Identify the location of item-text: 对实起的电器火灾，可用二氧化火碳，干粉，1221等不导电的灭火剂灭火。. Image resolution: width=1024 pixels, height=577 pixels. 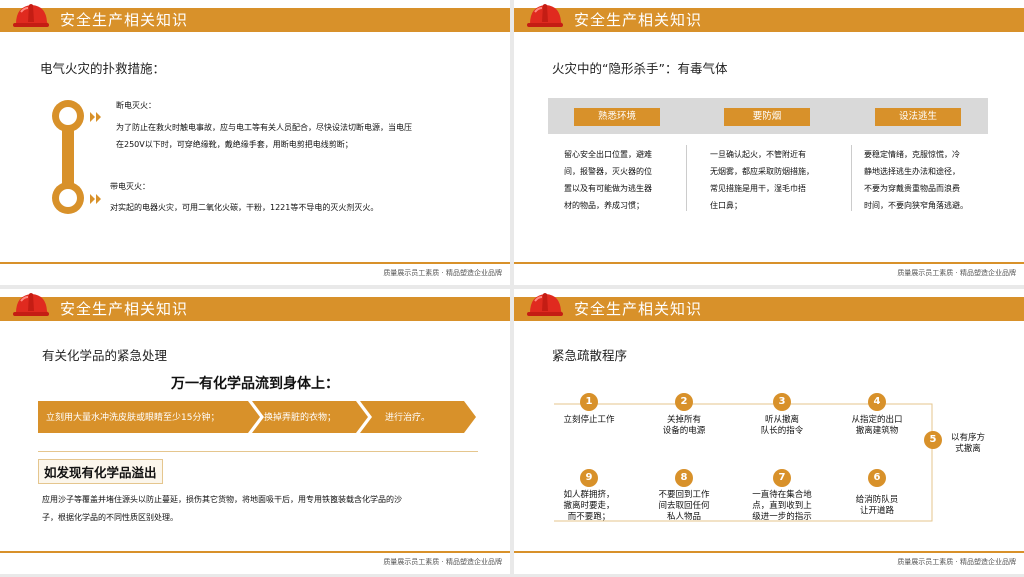
(244, 207).